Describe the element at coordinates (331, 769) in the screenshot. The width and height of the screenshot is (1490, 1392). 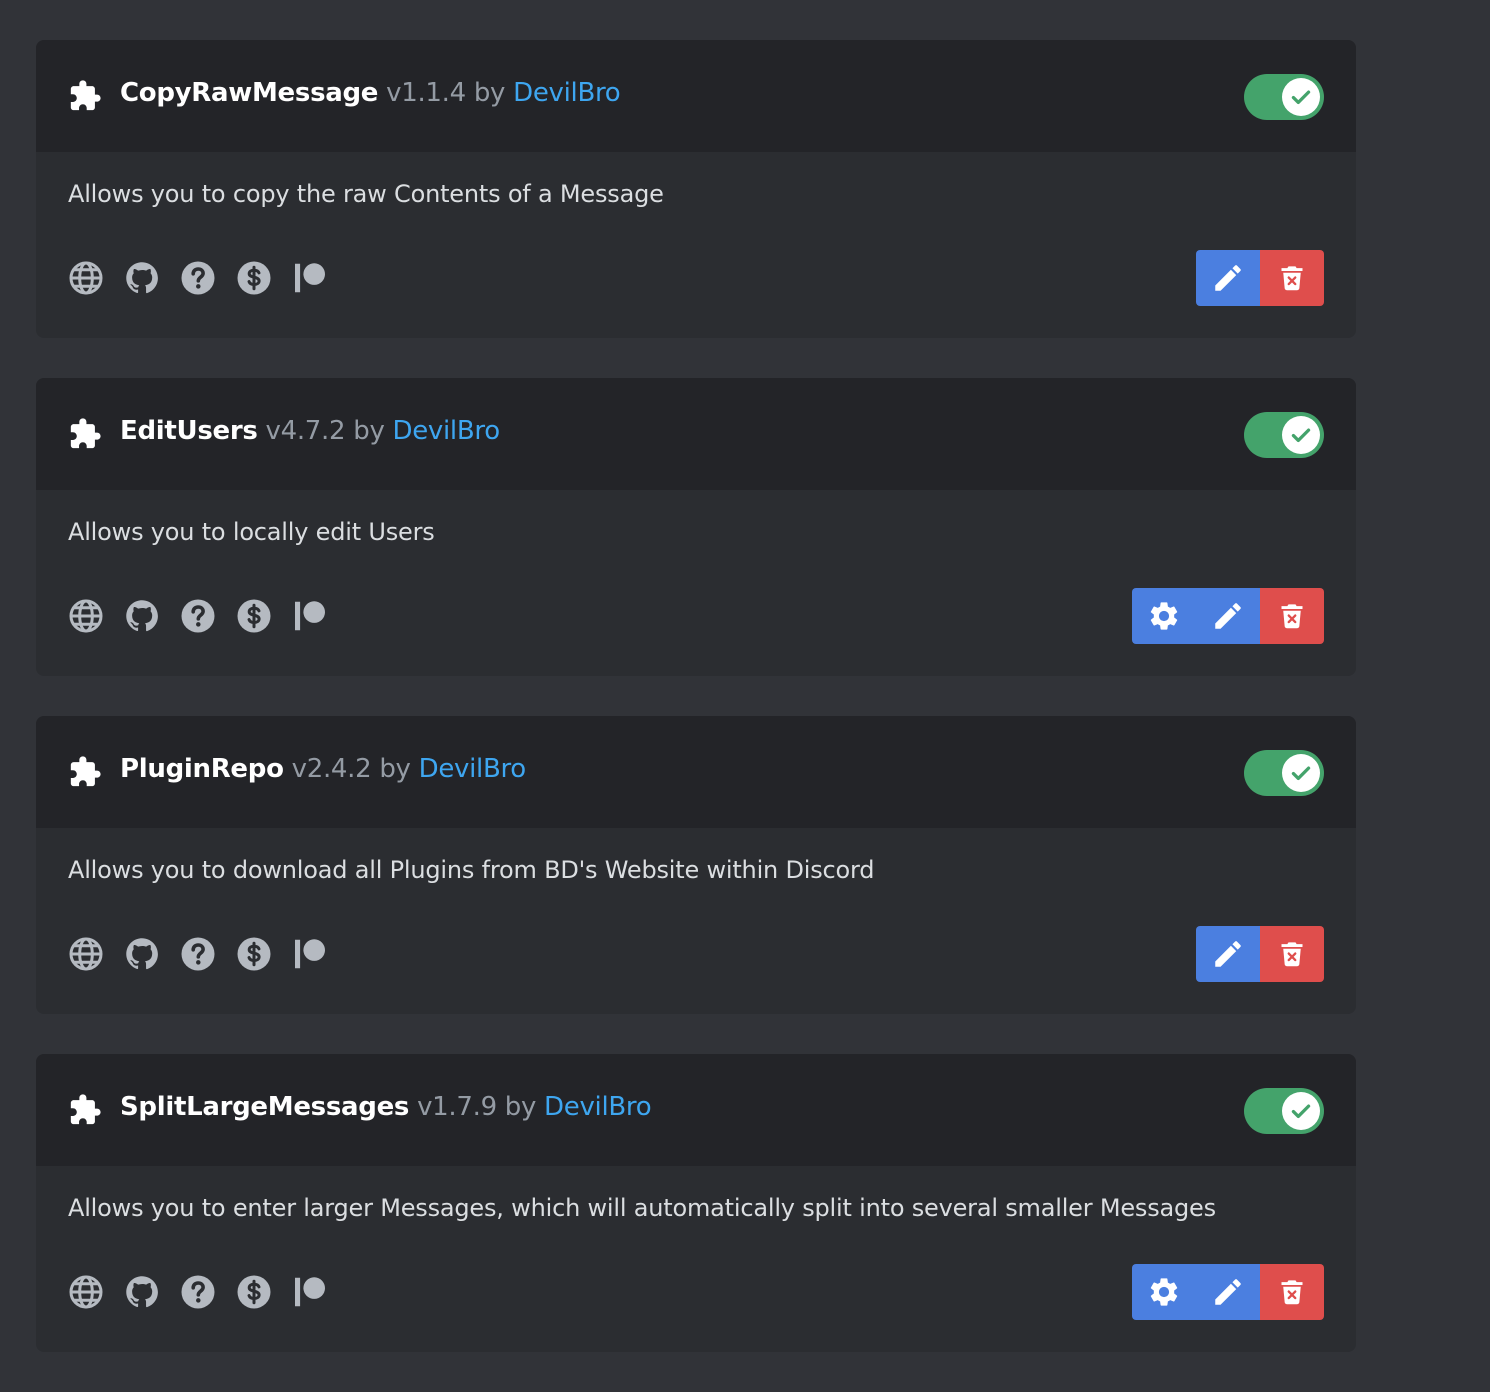
I see `plugin-version: v2.4.2` at that location.